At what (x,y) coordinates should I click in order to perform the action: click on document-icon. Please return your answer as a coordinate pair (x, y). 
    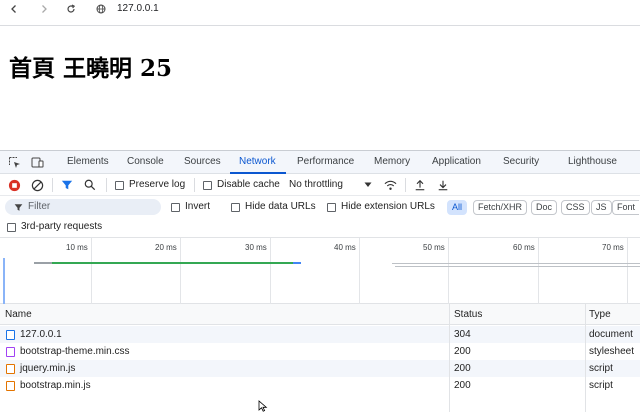
    Looking at the image, I should click on (10, 335).